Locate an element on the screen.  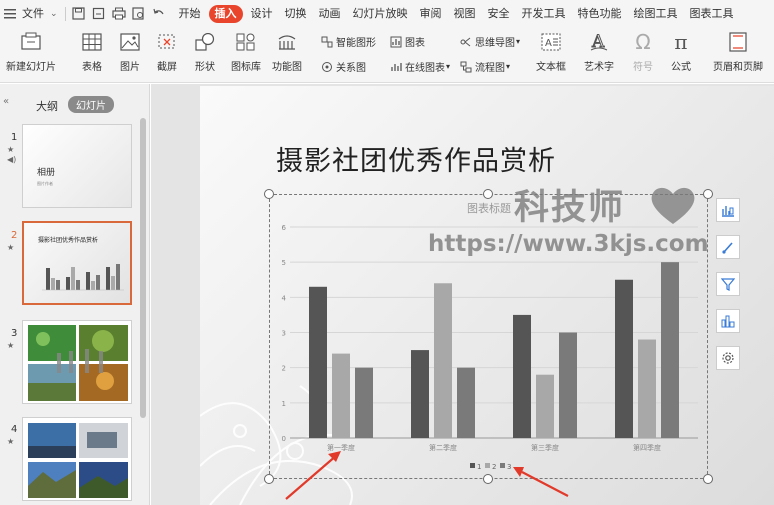
x-tick-label: 第三季度 is located at coordinates (545, 447).